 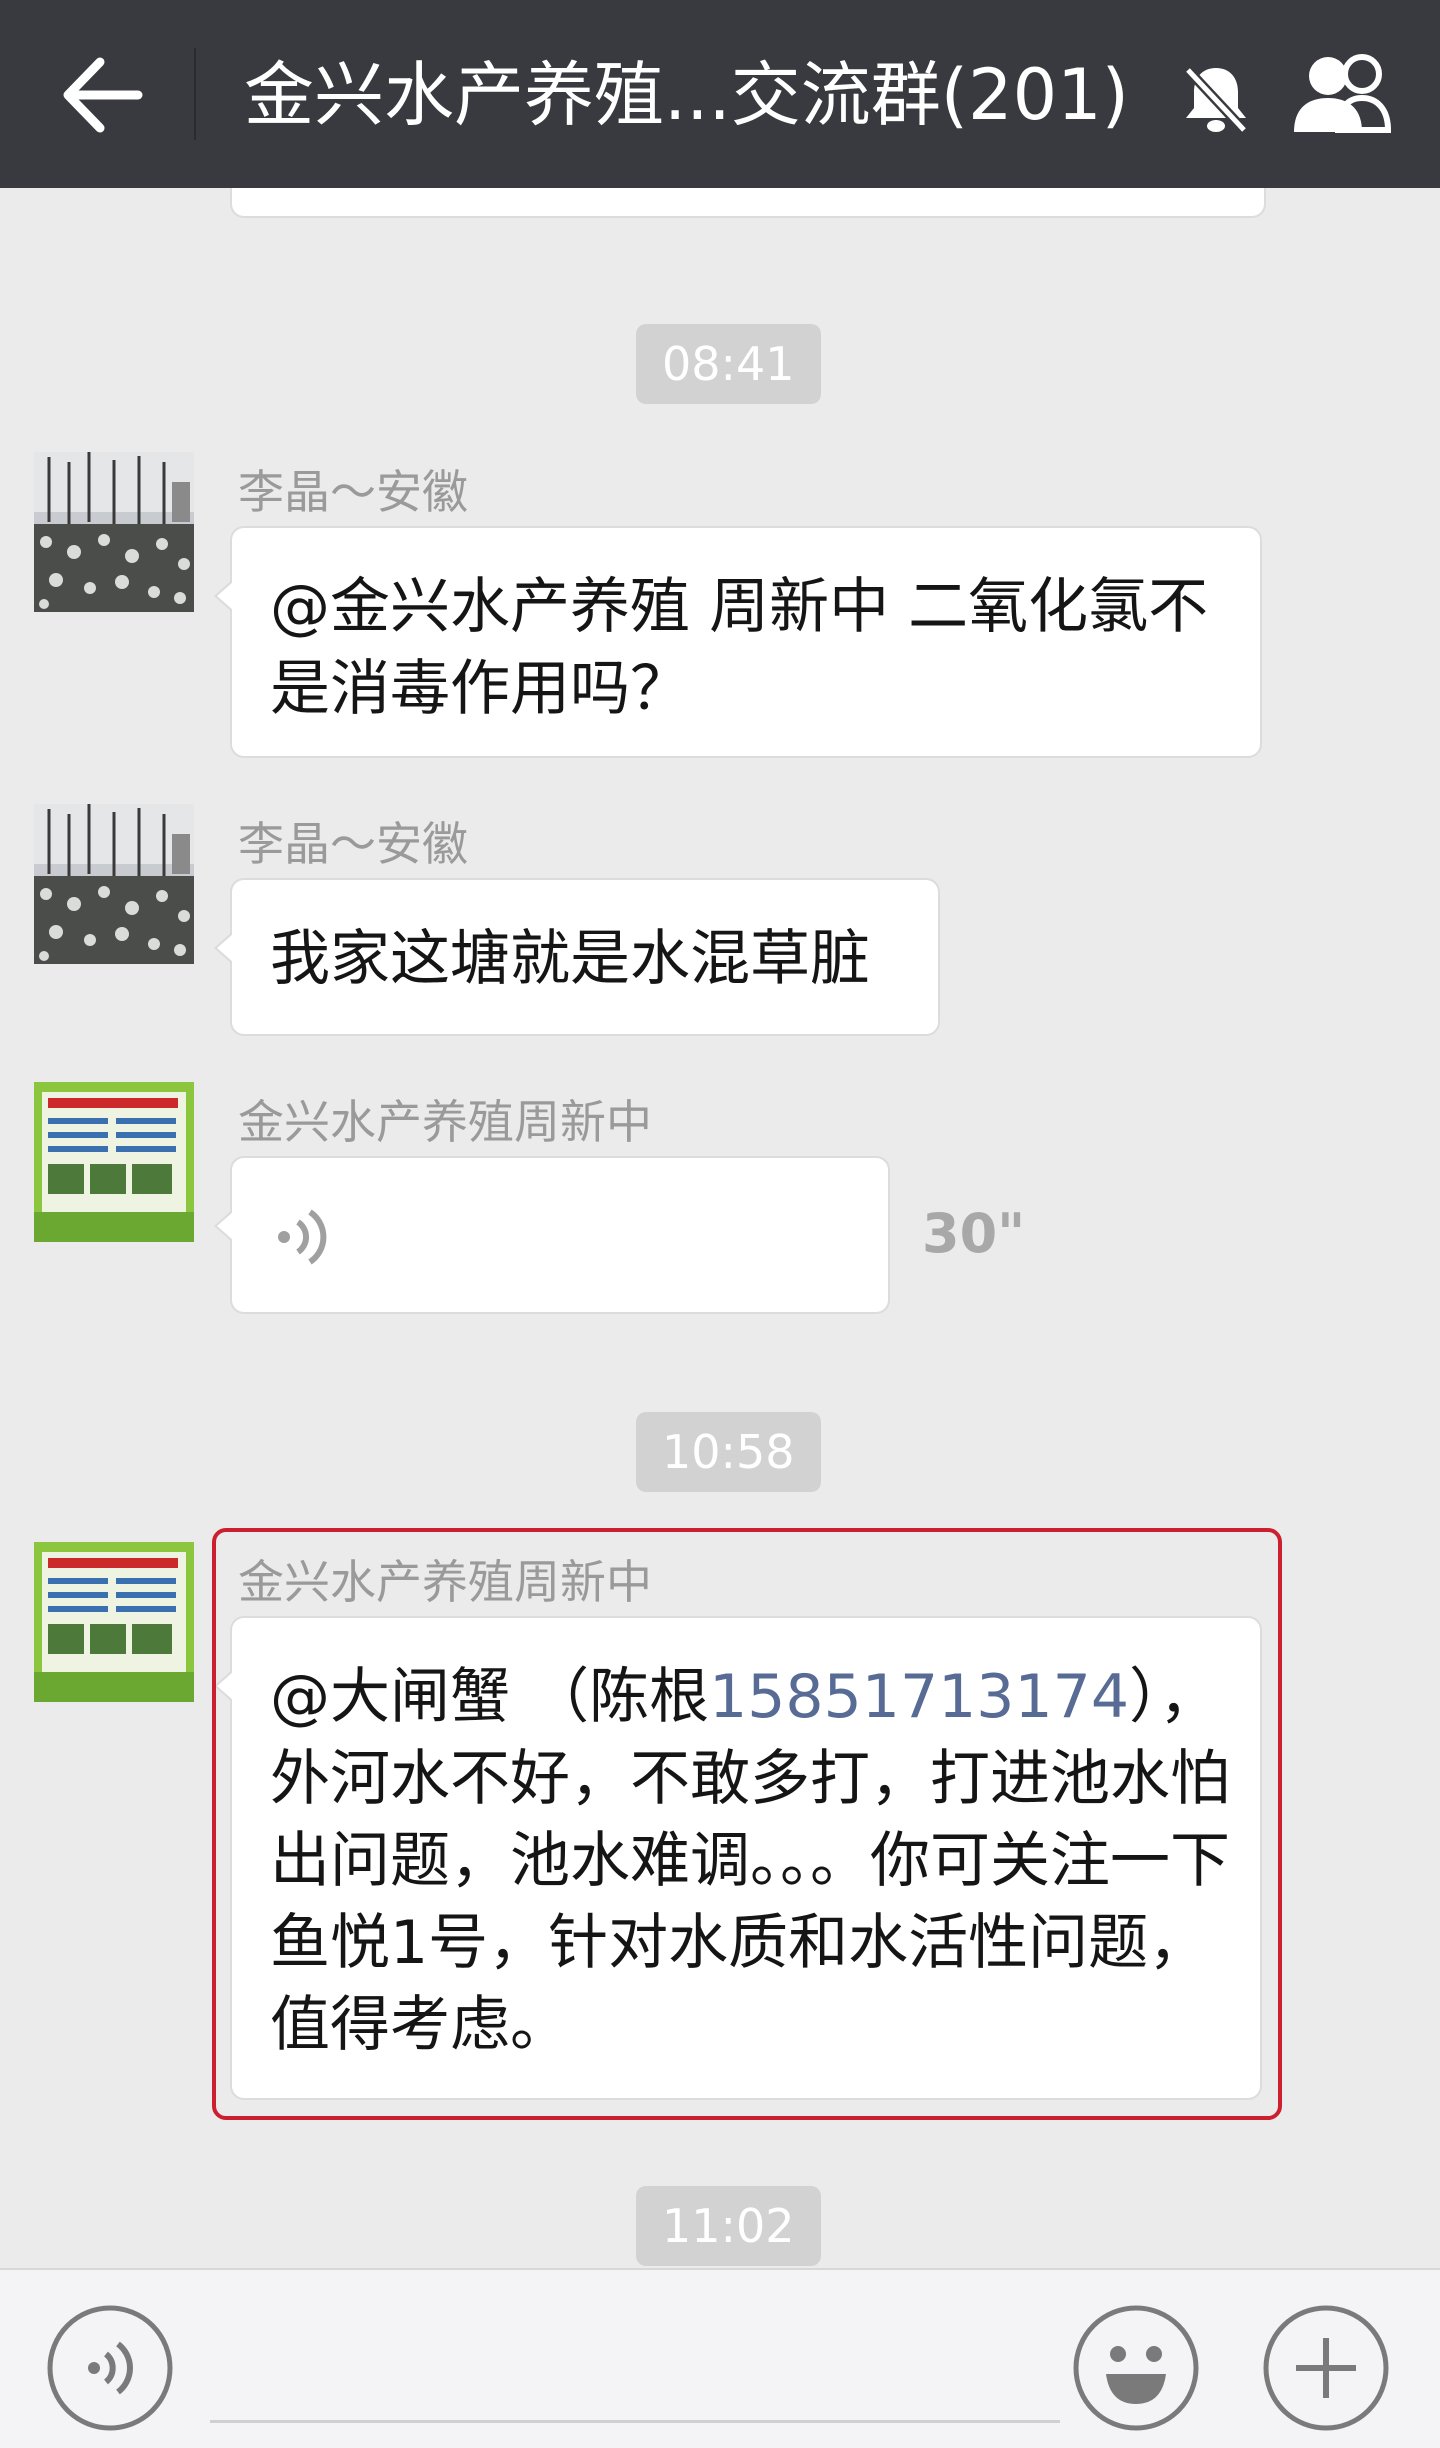 I want to click on group-members-icon, so click(x=1344, y=93).